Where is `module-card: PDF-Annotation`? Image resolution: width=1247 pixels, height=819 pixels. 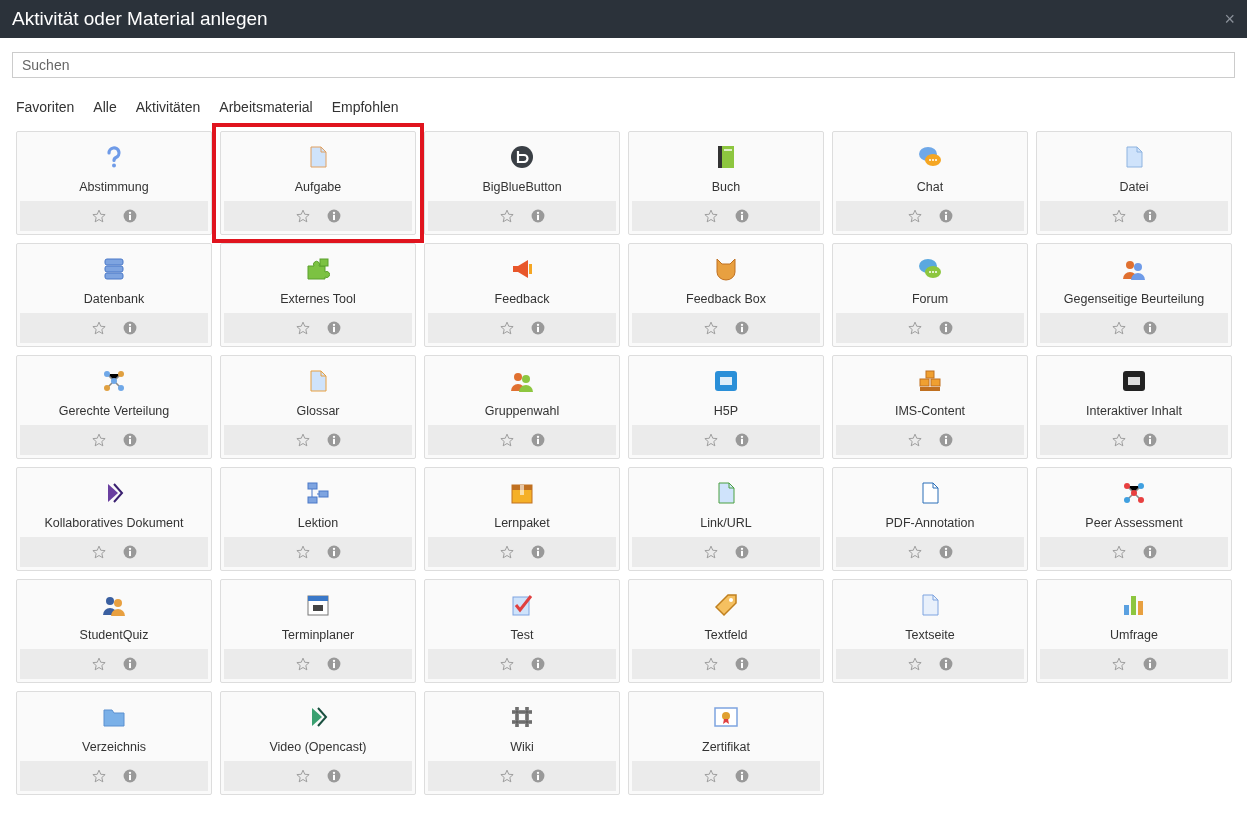 module-card: PDF-Annotation is located at coordinates (930, 519).